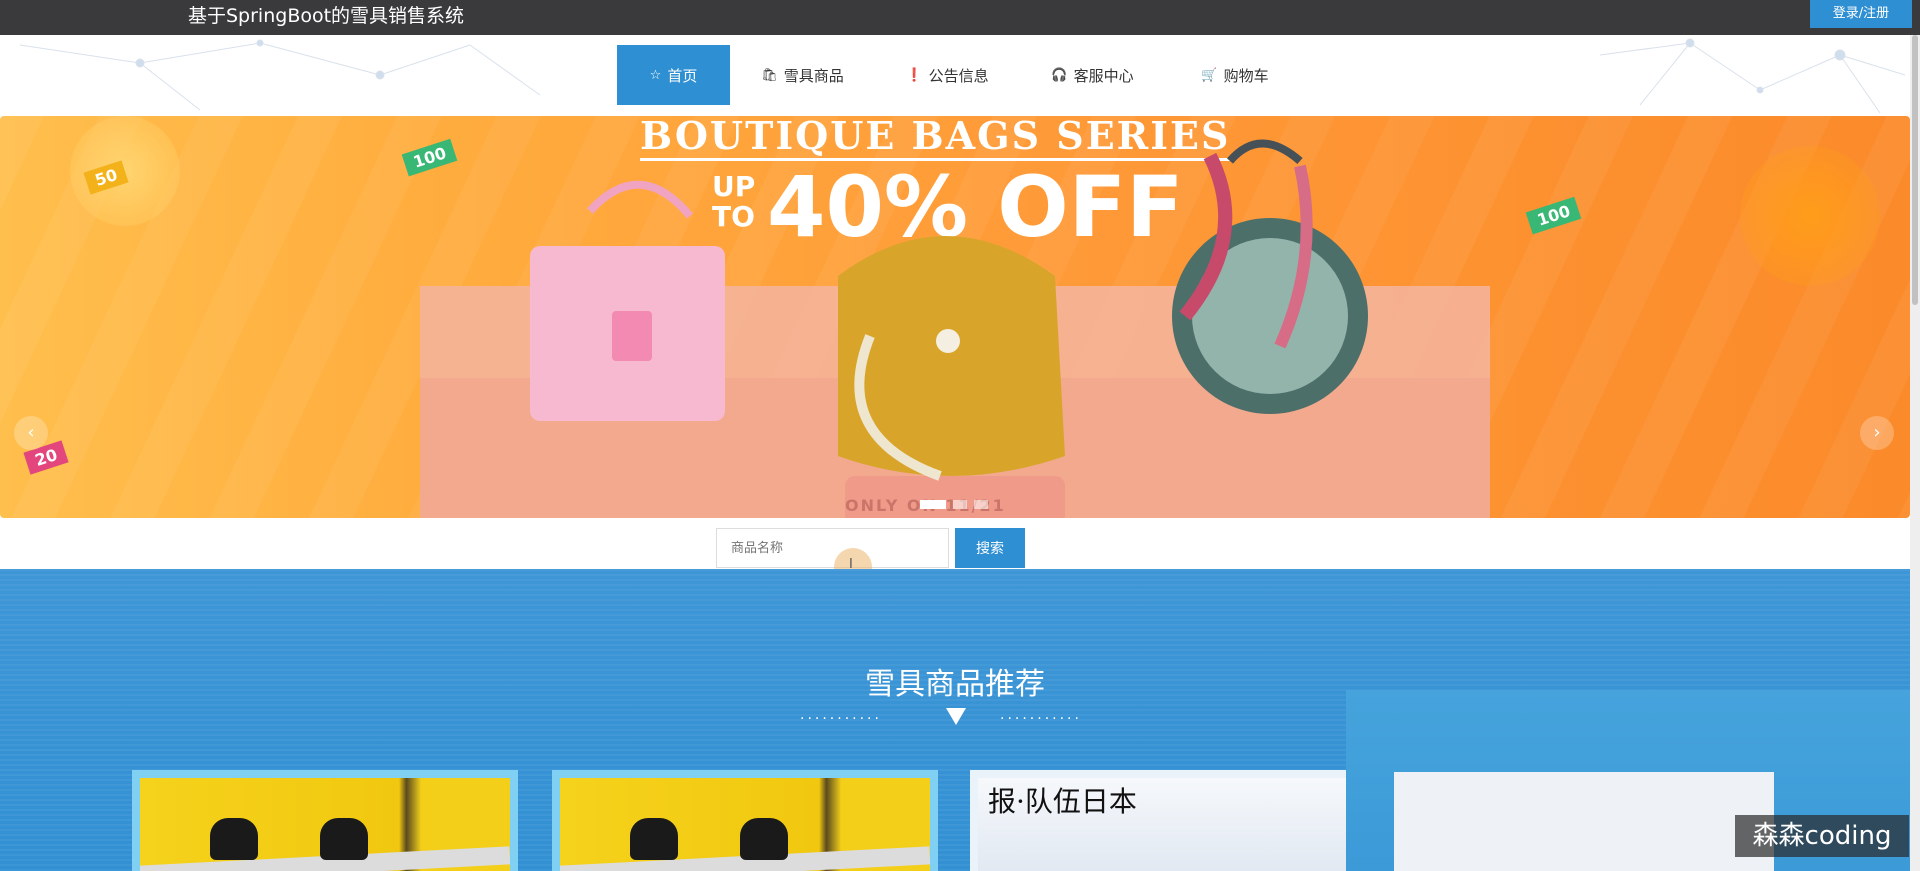 Image resolution: width=1920 pixels, height=871 pixels. What do you see at coordinates (1822, 836) in the screenshot?
I see `watermark: 森森coding` at bounding box center [1822, 836].